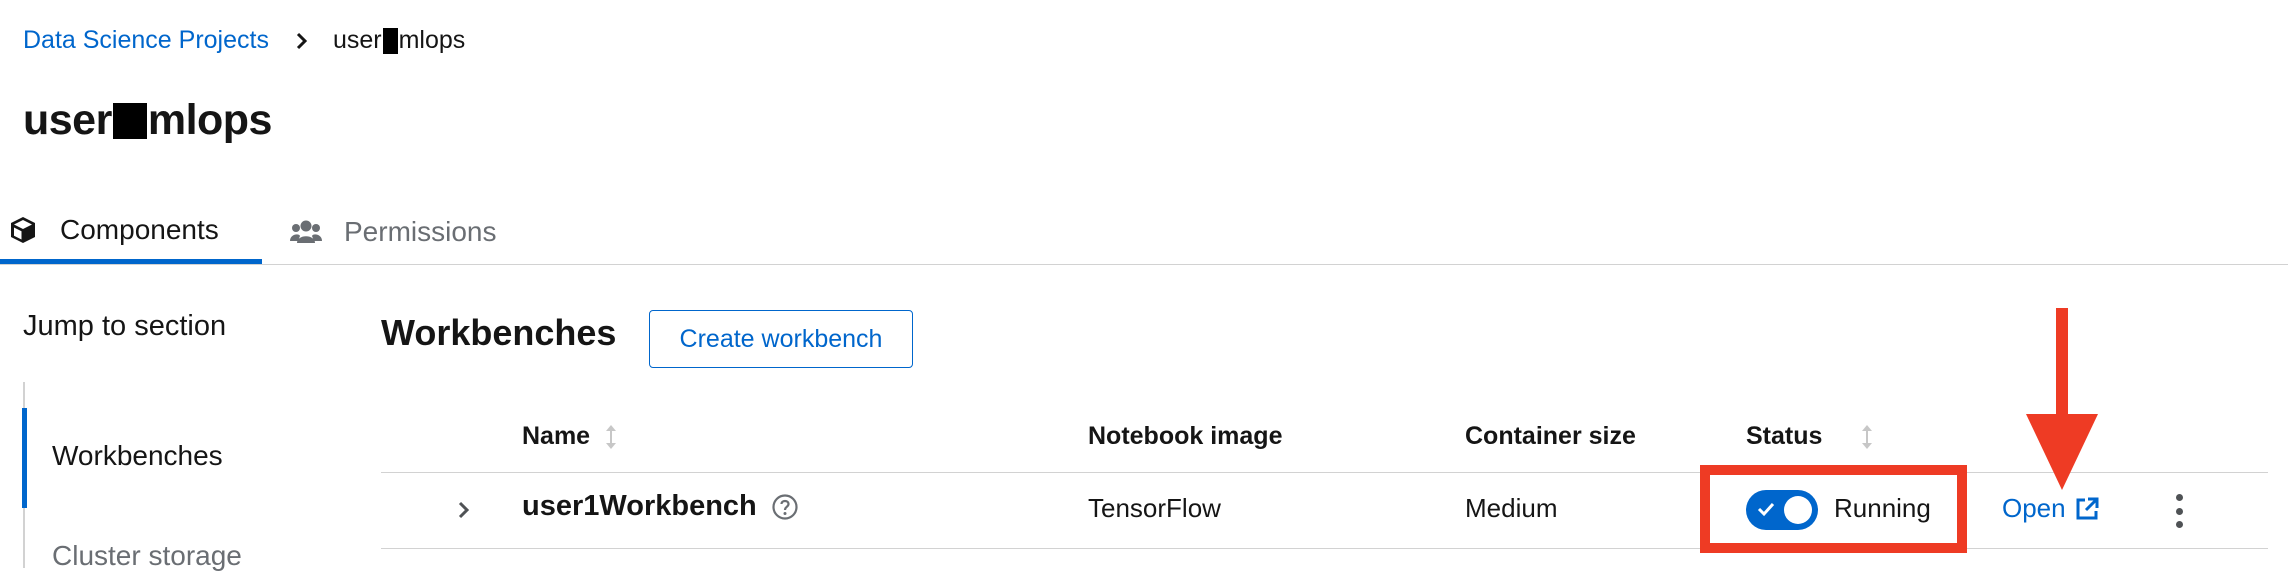 This screenshot has width=2288, height=572. Describe the element at coordinates (399, 40) in the screenshot. I see `breadcrumb-current: user mlops` at that location.